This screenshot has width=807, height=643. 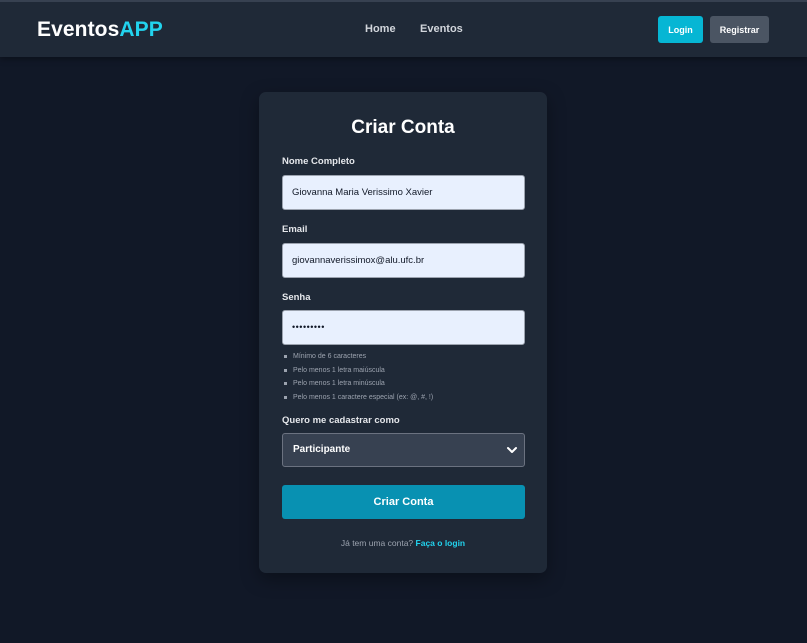 I want to click on password-requirement: Pelo menos 1 letra minúscula, so click(x=403, y=384).